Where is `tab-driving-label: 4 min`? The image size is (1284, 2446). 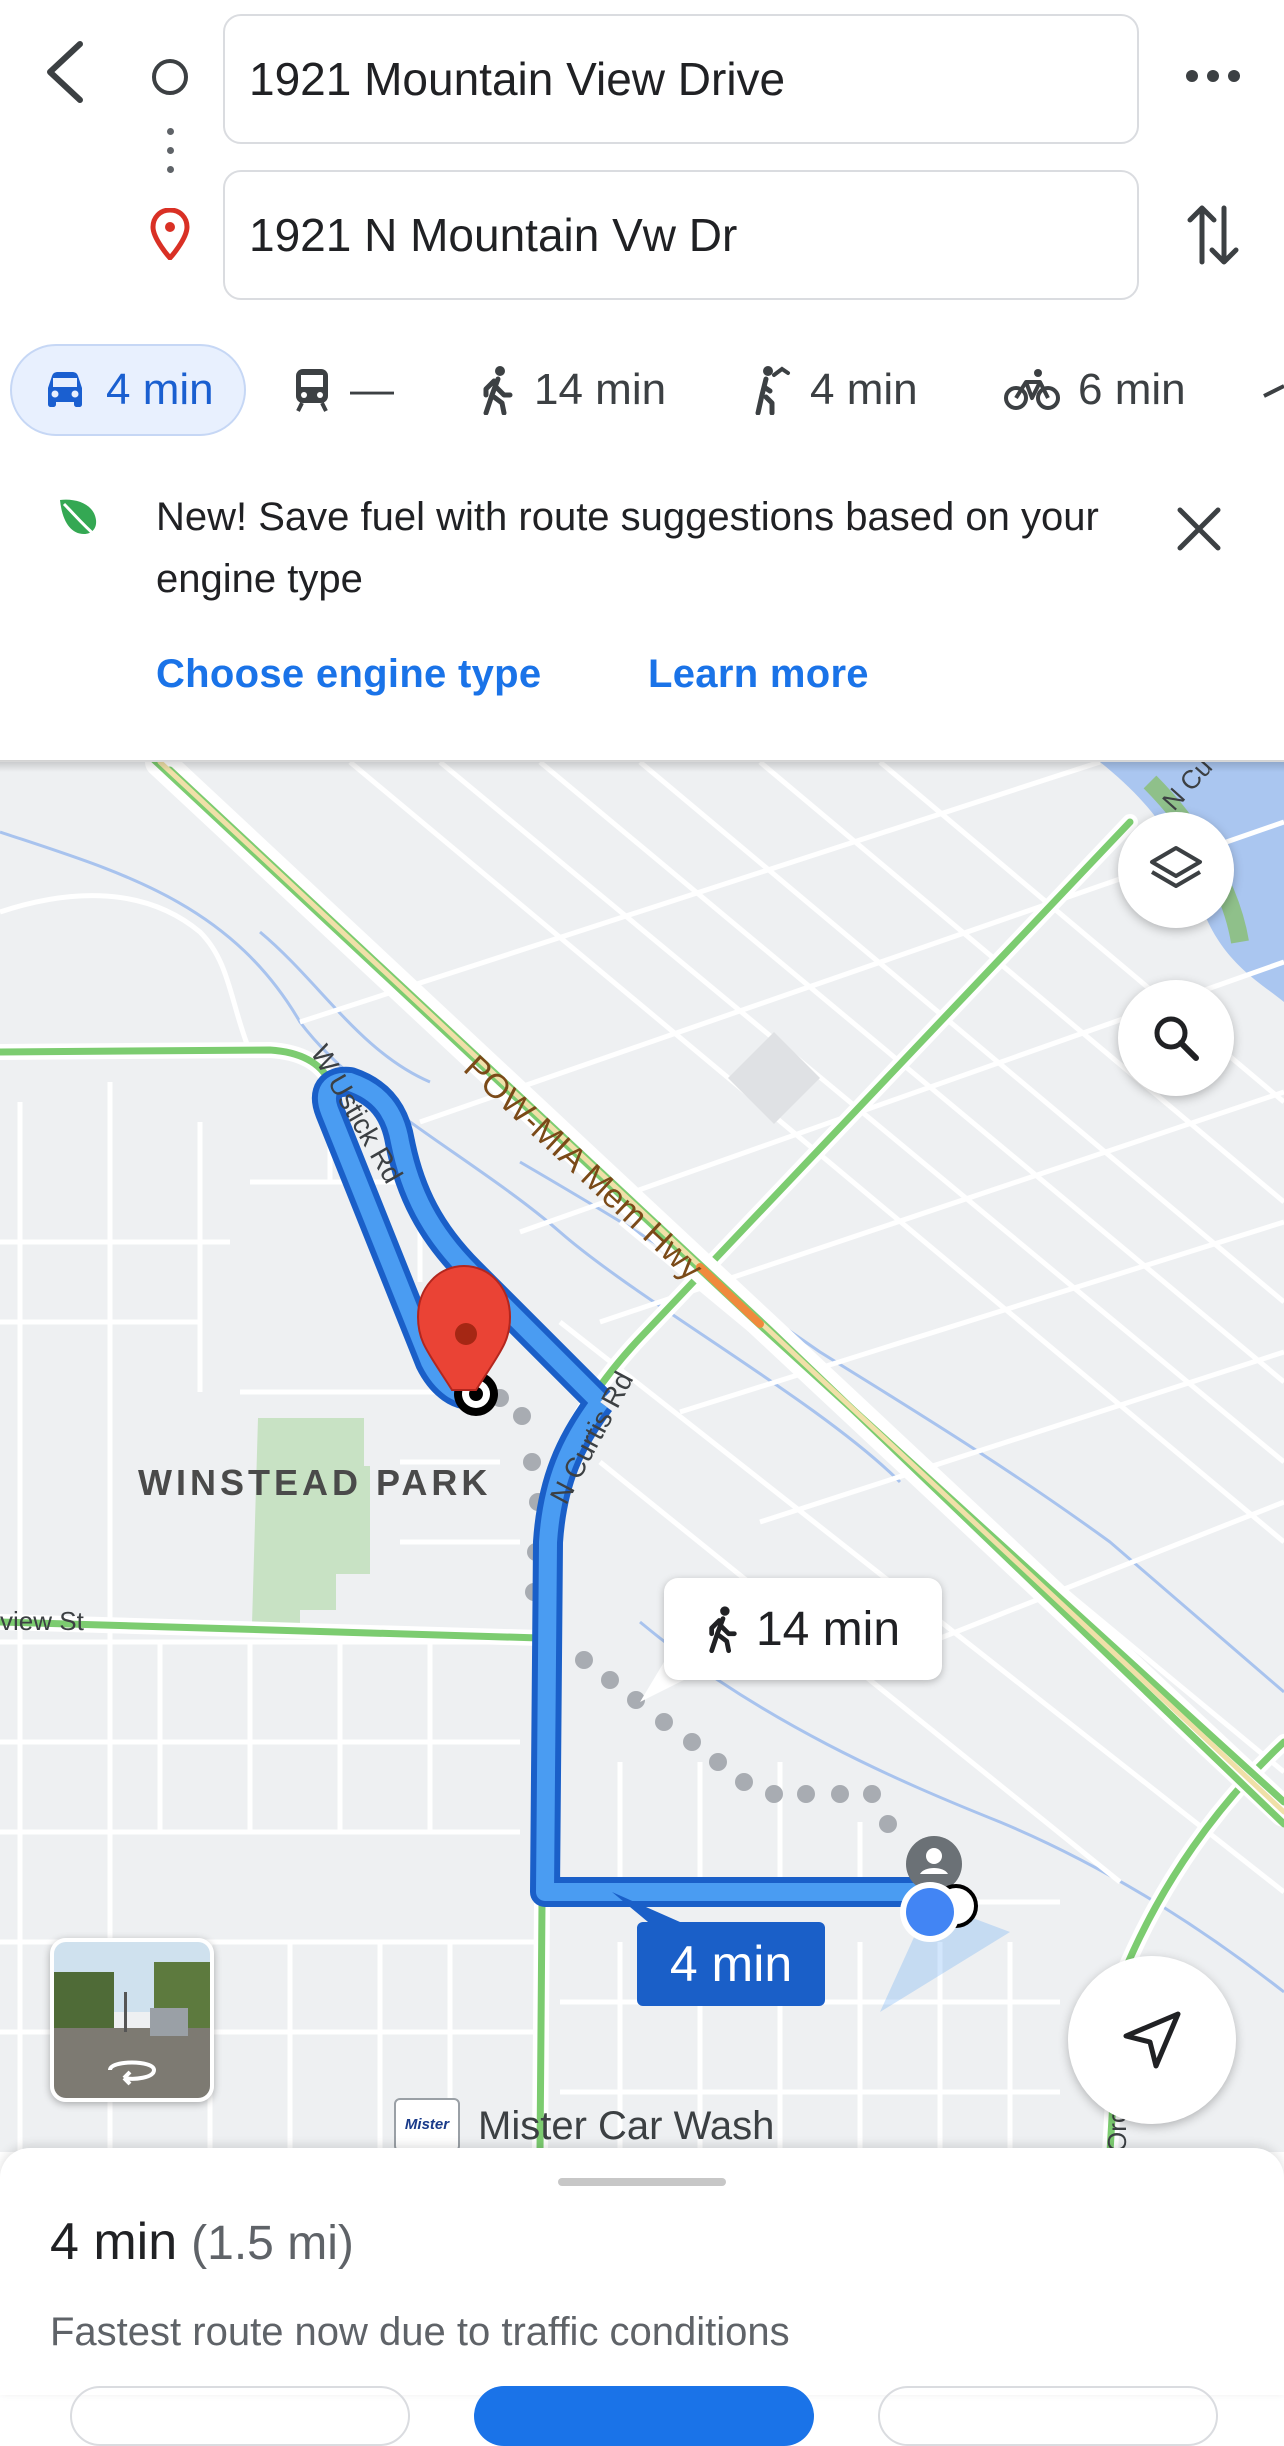 tab-driving-label: 4 min is located at coordinates (160, 389).